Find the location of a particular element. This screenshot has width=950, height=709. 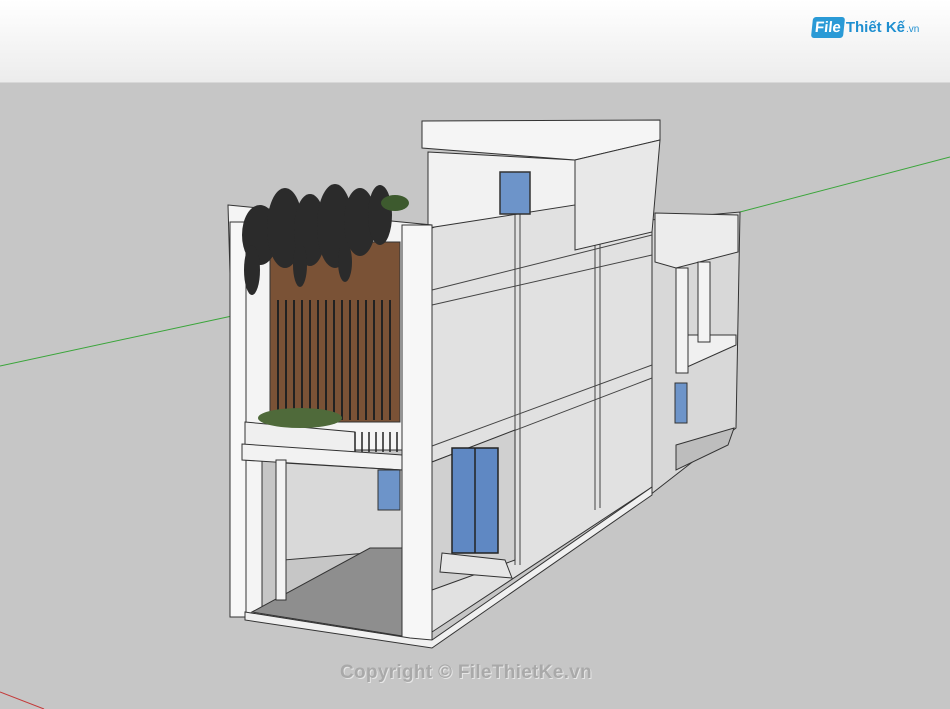

site-logo: File Thiết Kế .vn is located at coordinates (865, 27).